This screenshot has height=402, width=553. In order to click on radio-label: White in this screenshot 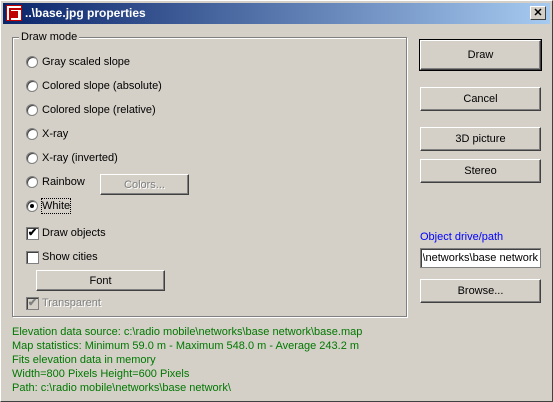, I will do `click(56, 206)`.